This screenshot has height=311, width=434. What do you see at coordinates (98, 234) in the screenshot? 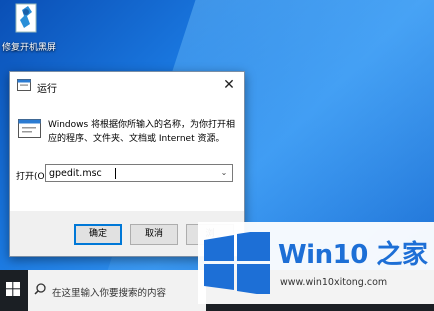
I see `ok-button: 确定` at bounding box center [98, 234].